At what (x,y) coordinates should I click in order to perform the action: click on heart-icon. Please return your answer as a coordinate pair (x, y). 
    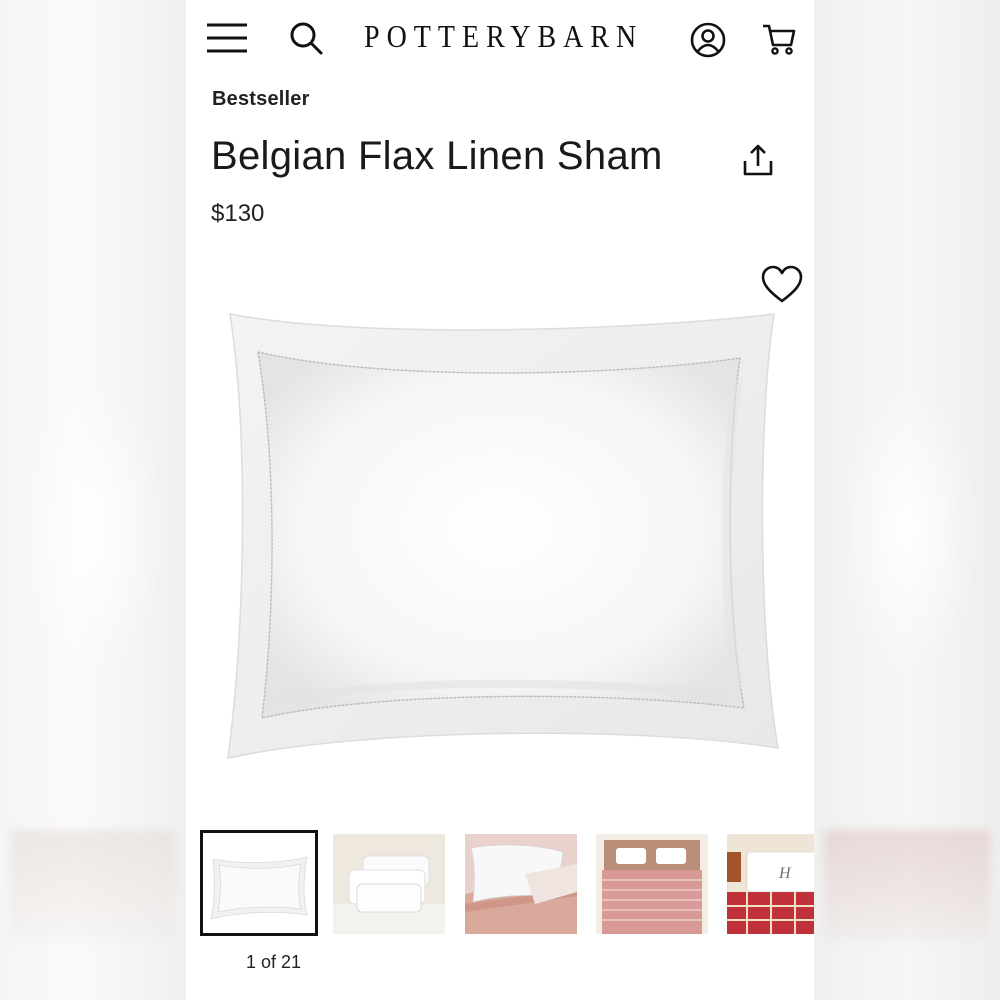
    Looking at the image, I should click on (782, 284).